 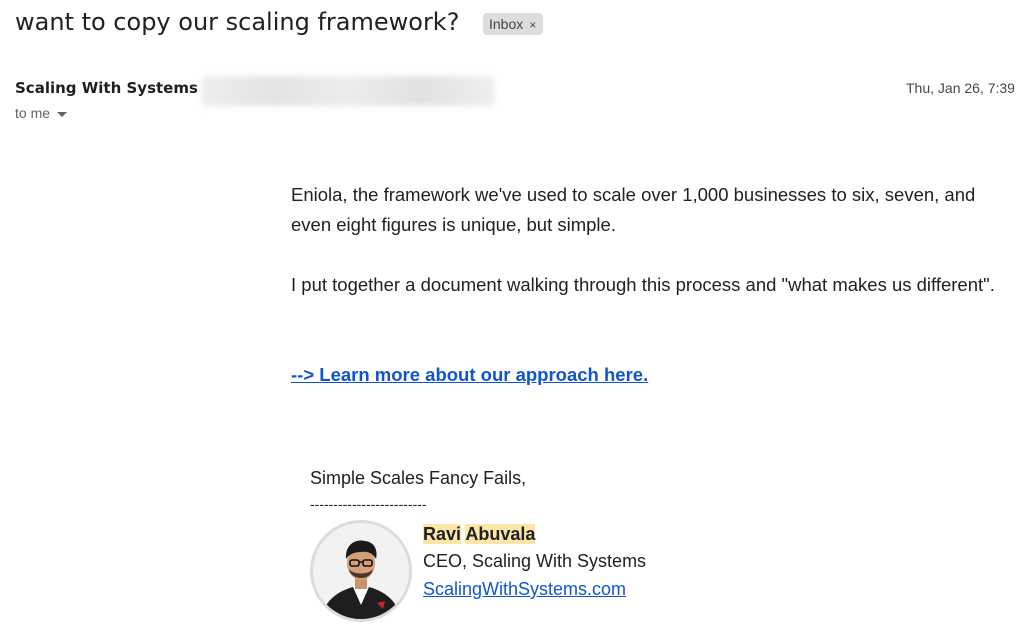 I want to click on signature-closing: Simple Scales Fancy Fails,, so click(x=418, y=478).